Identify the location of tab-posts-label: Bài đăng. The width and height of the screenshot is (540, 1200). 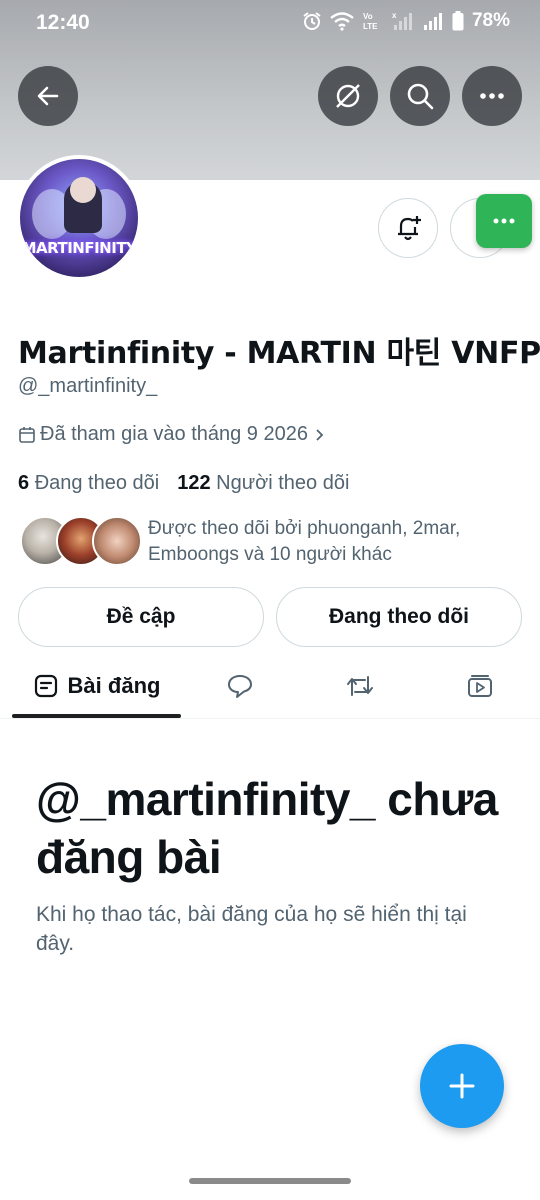
(114, 685).